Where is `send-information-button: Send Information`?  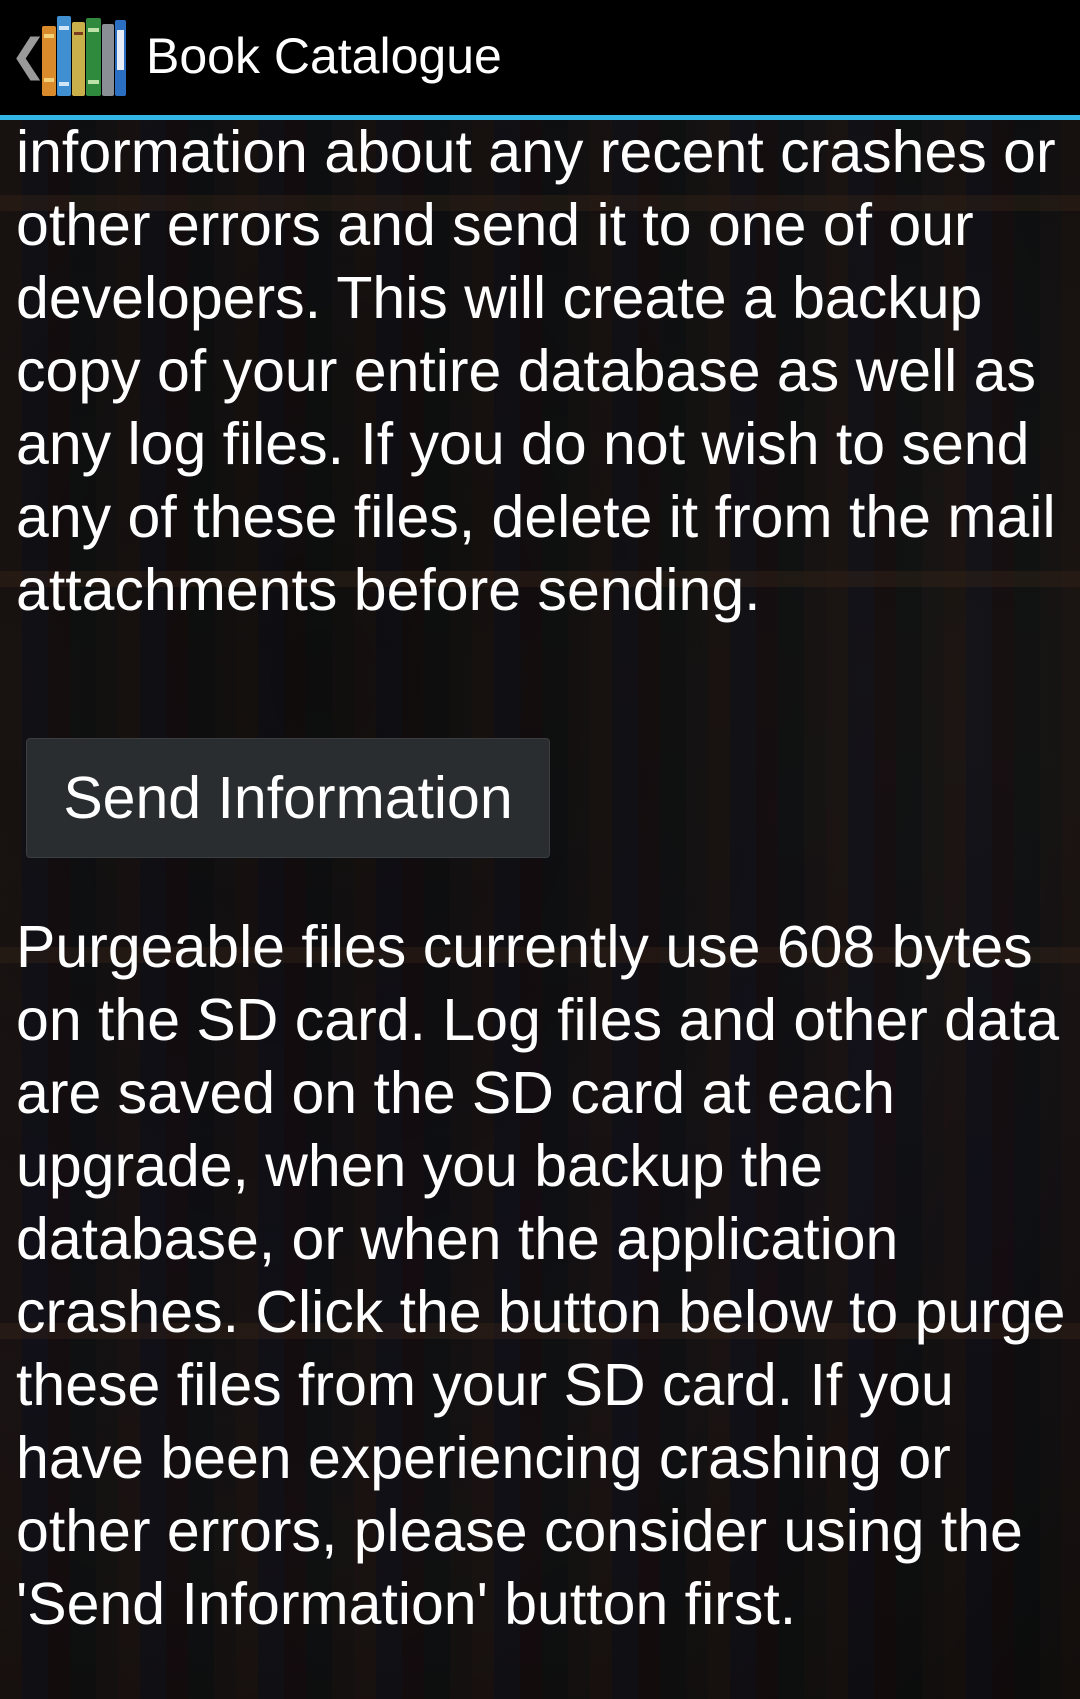
send-information-button: Send Information is located at coordinates (288, 798).